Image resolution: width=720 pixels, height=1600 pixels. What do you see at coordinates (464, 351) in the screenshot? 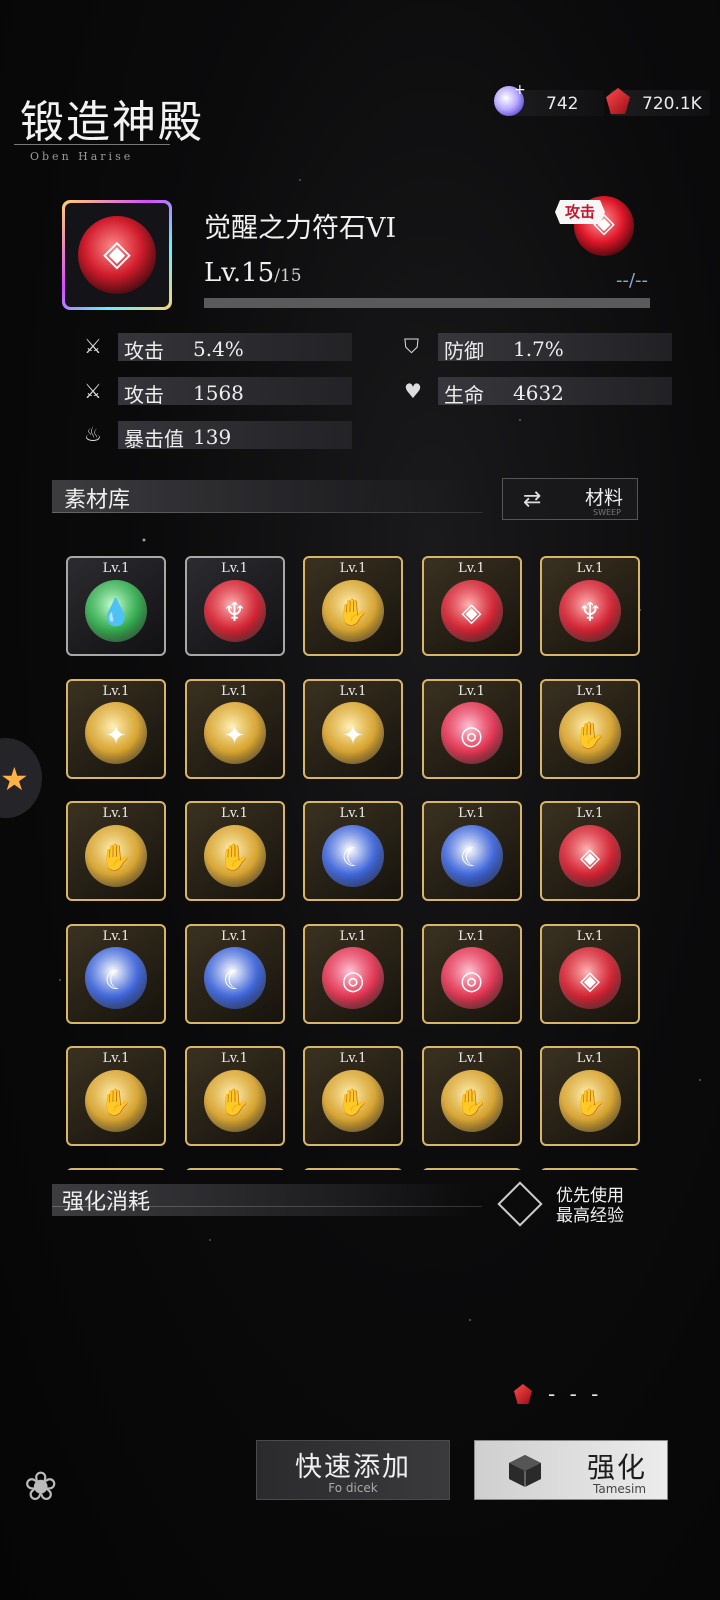
I see `stat-label: 防御` at bounding box center [464, 351].